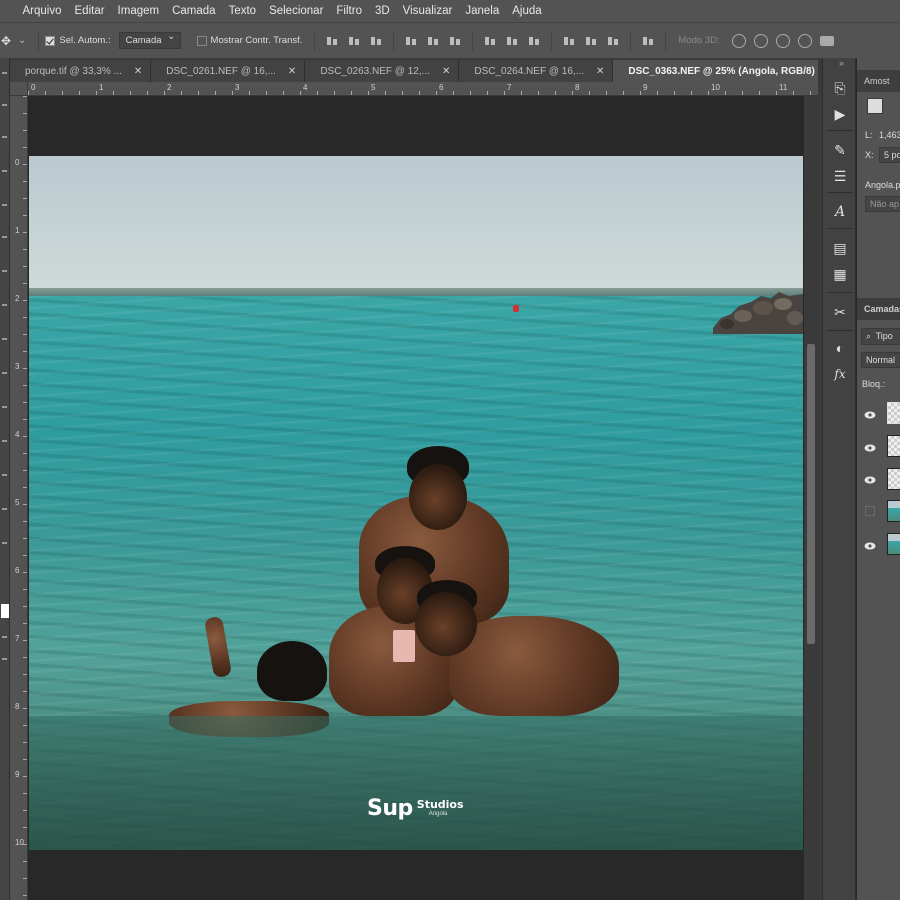 The width and height of the screenshot is (900, 900). What do you see at coordinates (870, 511) in the screenshot?
I see `visibility-toggle-empty` at bounding box center [870, 511].